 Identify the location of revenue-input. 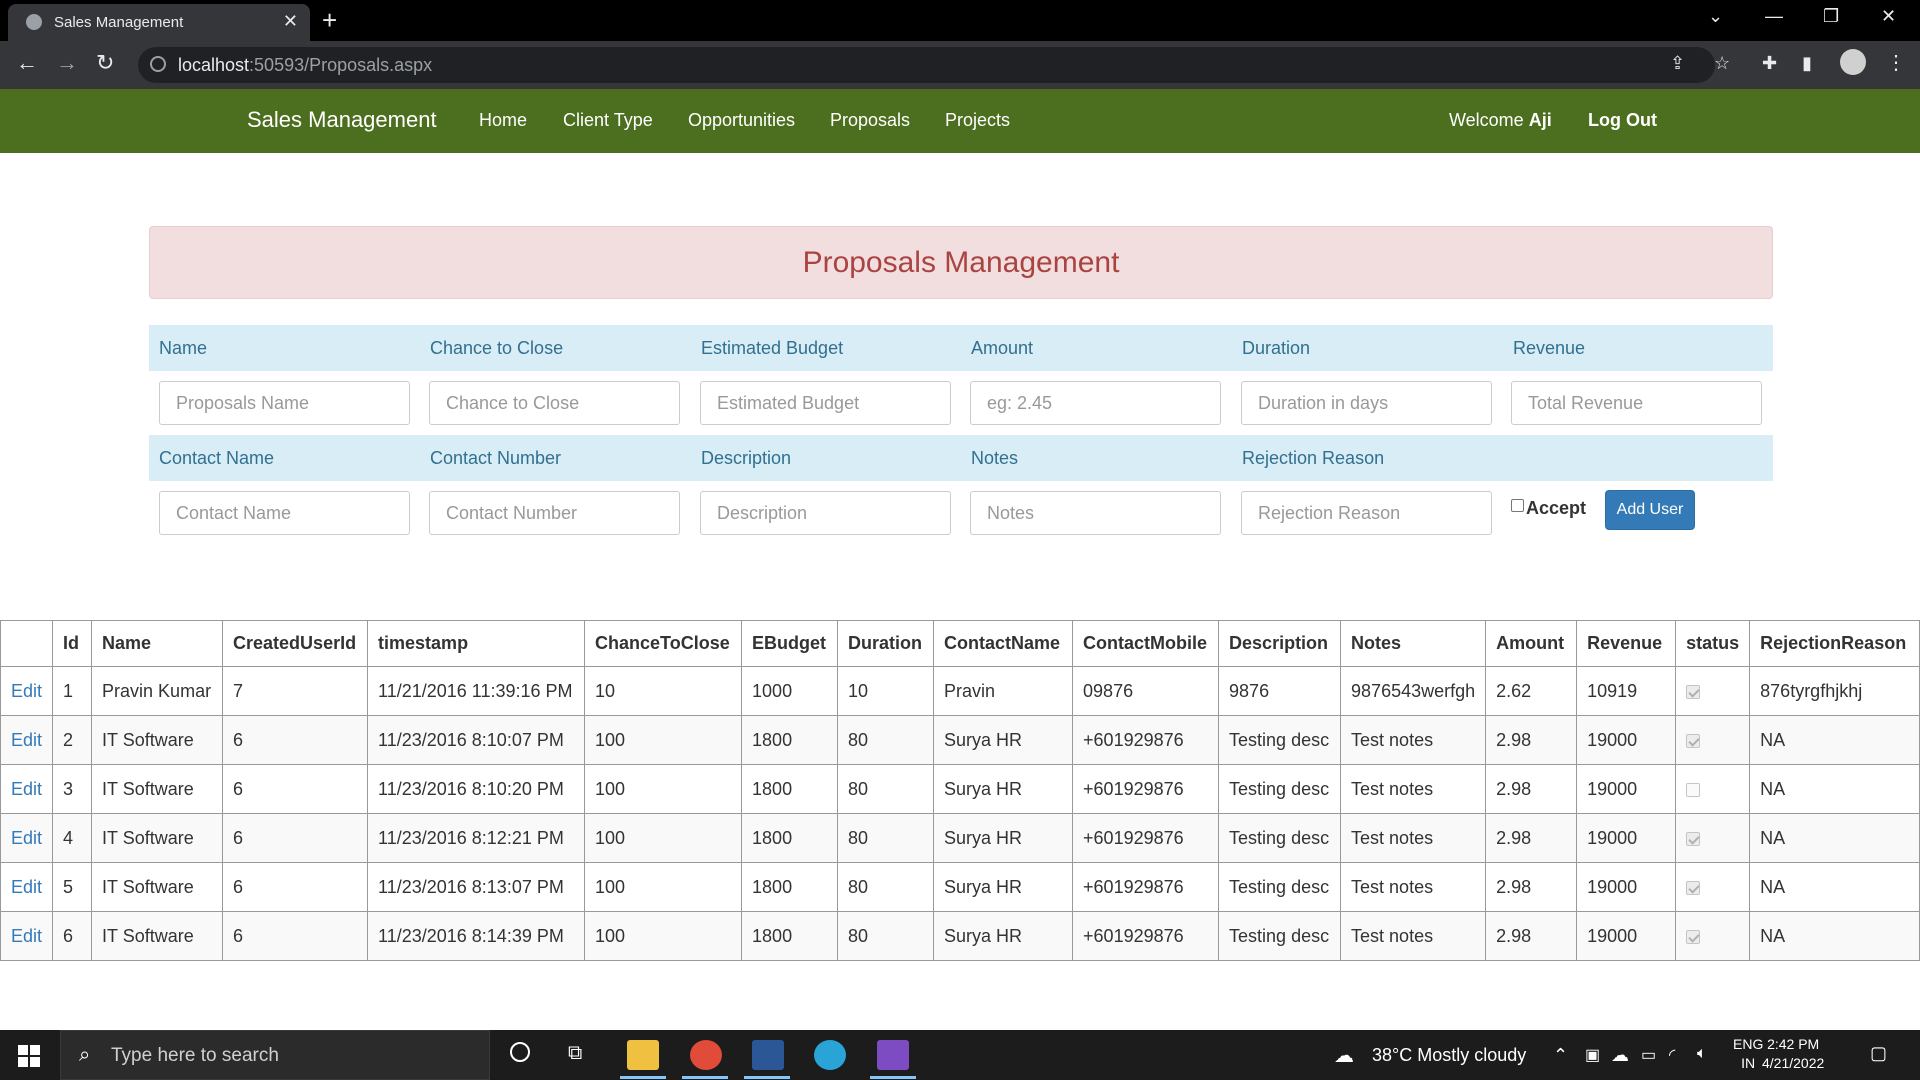
(1636, 403).